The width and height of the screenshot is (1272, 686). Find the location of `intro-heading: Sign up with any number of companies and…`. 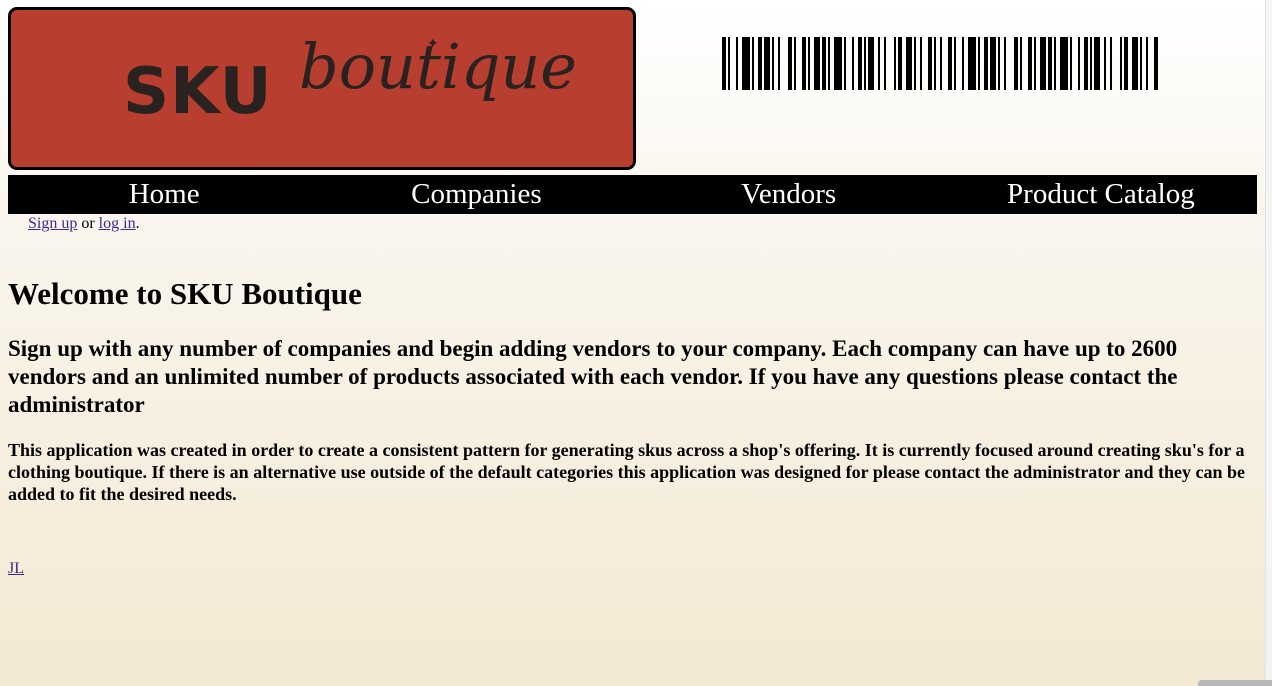

intro-heading: Sign up with any number of companies and… is located at coordinates (593, 376).